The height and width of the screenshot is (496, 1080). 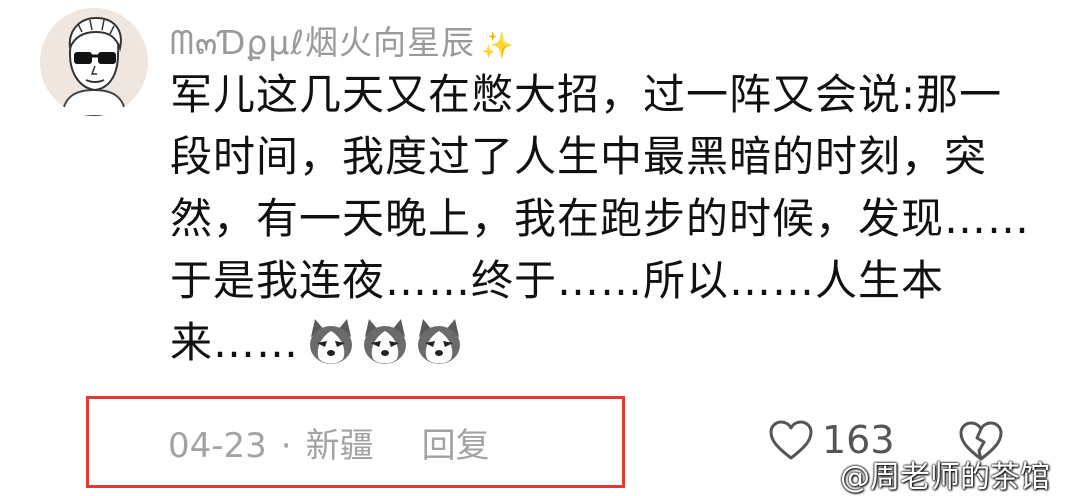 I want to click on comment-location: 新疆, so click(x=339, y=446).